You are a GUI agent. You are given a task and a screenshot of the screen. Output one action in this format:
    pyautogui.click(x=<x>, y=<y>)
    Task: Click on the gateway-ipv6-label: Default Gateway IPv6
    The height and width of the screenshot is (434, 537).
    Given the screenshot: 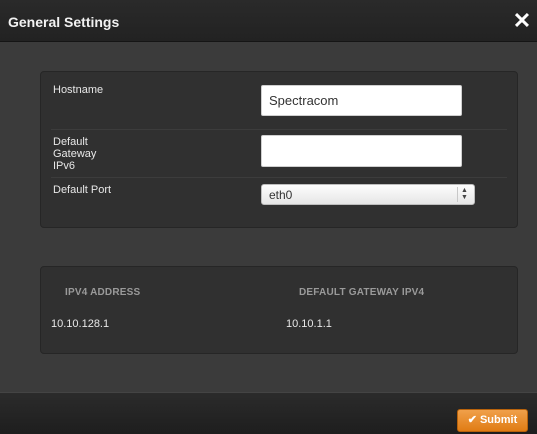 What is the action you would take?
    pyautogui.click(x=75, y=154)
    